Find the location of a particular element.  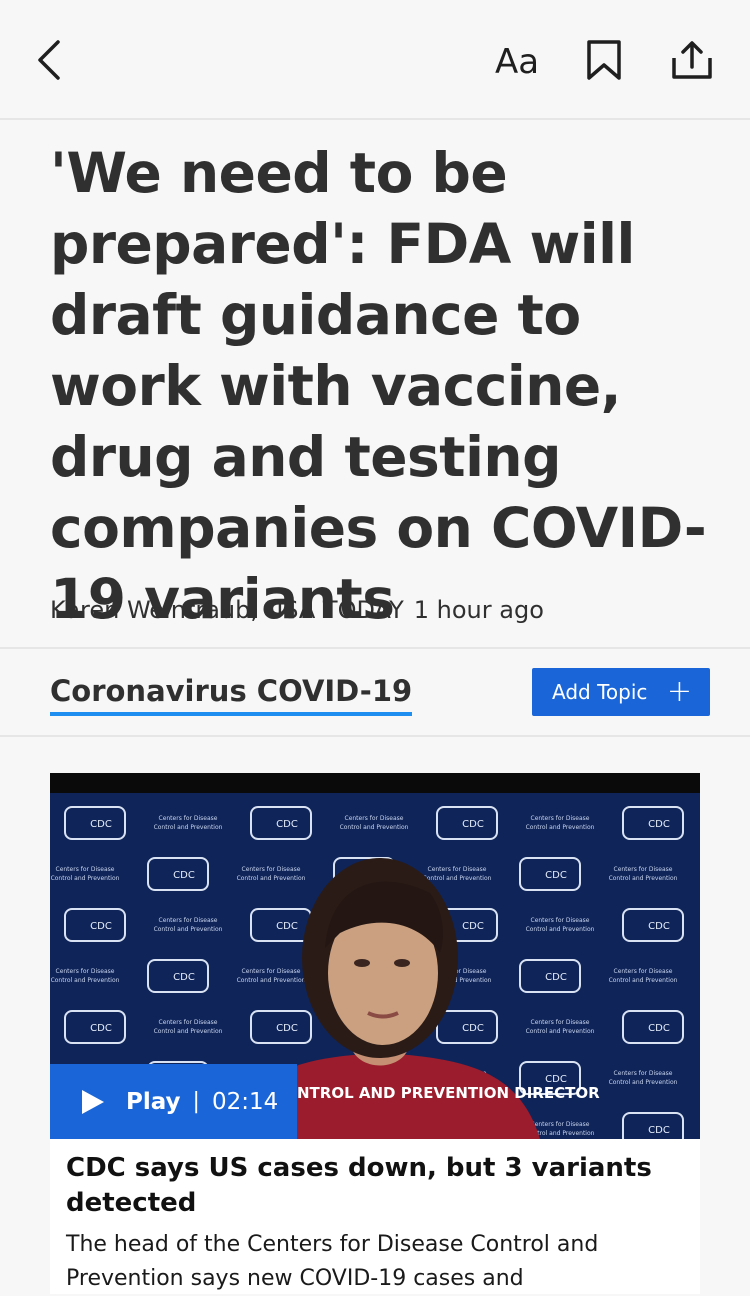

plus-icon: + is located at coordinates (679, 691).